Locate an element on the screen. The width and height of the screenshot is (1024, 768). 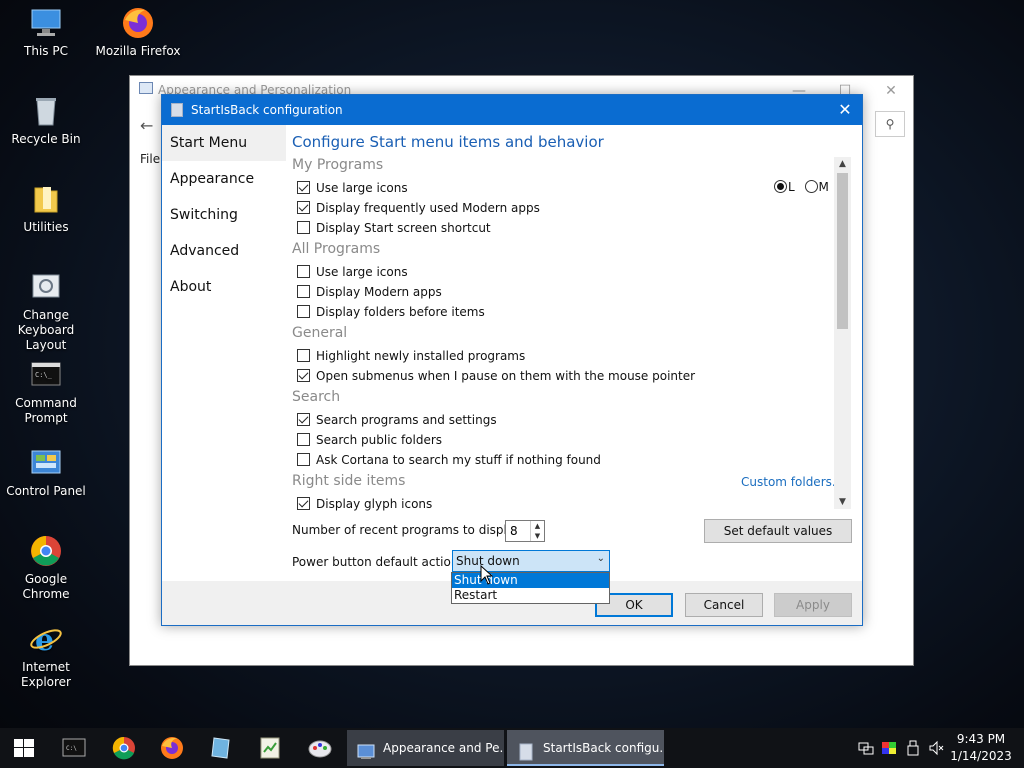
scroll-up-icon: ▲ is located at coordinates (842, 164).